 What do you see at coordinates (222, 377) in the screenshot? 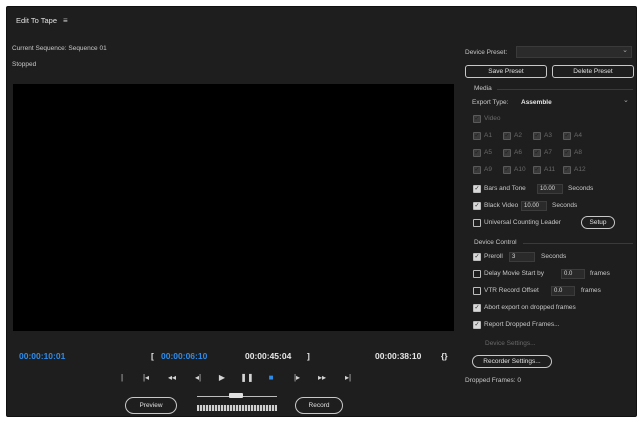
I see `play-icon: ▶` at bounding box center [222, 377].